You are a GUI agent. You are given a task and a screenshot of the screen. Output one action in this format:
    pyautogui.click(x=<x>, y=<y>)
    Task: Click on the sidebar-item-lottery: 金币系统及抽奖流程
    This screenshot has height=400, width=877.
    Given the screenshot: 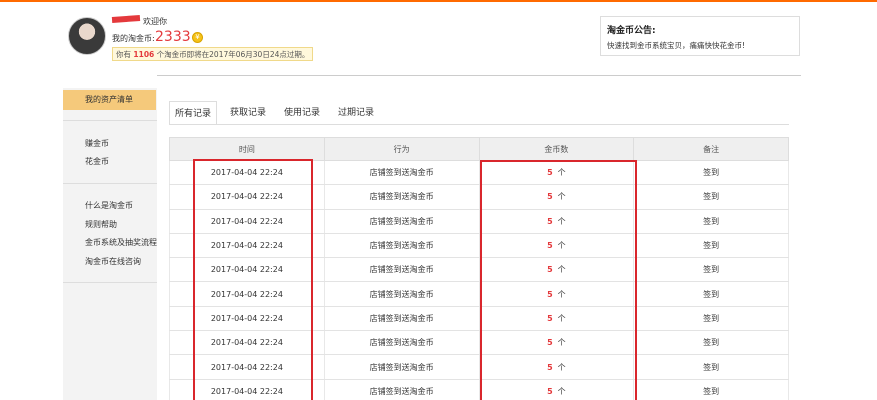 What is the action you would take?
    pyautogui.click(x=121, y=242)
    